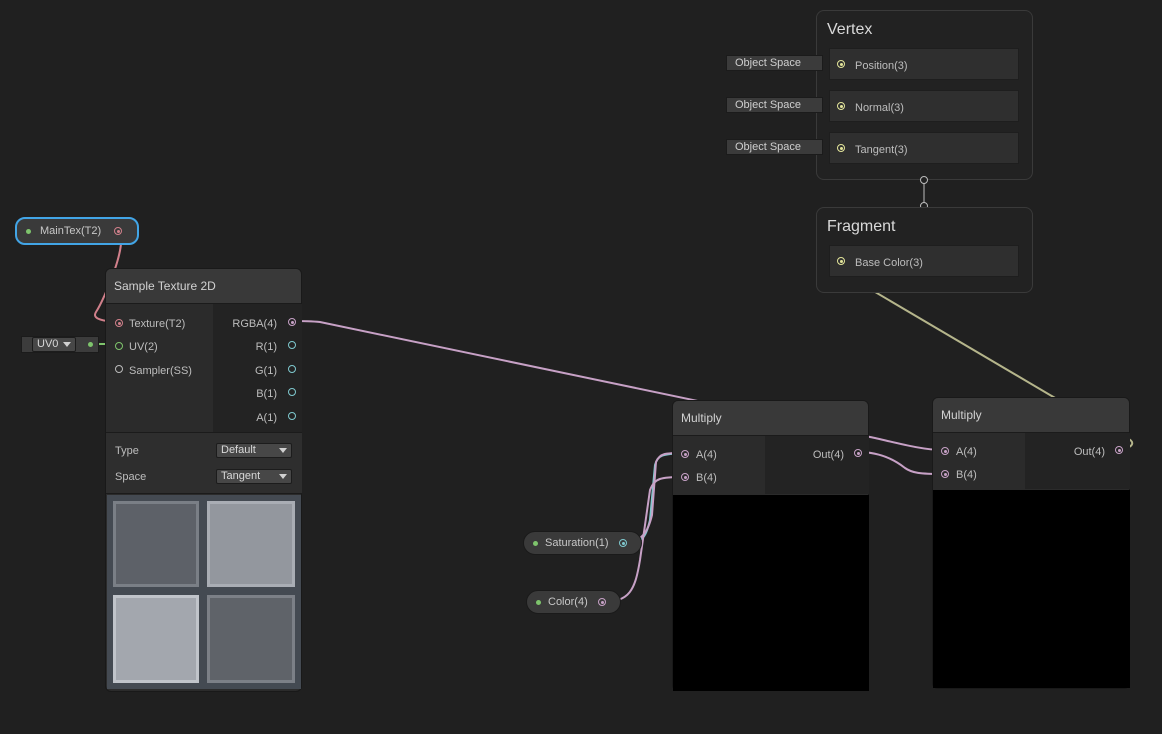  I want to click on space-dropdown: Tangent, so click(254, 476).